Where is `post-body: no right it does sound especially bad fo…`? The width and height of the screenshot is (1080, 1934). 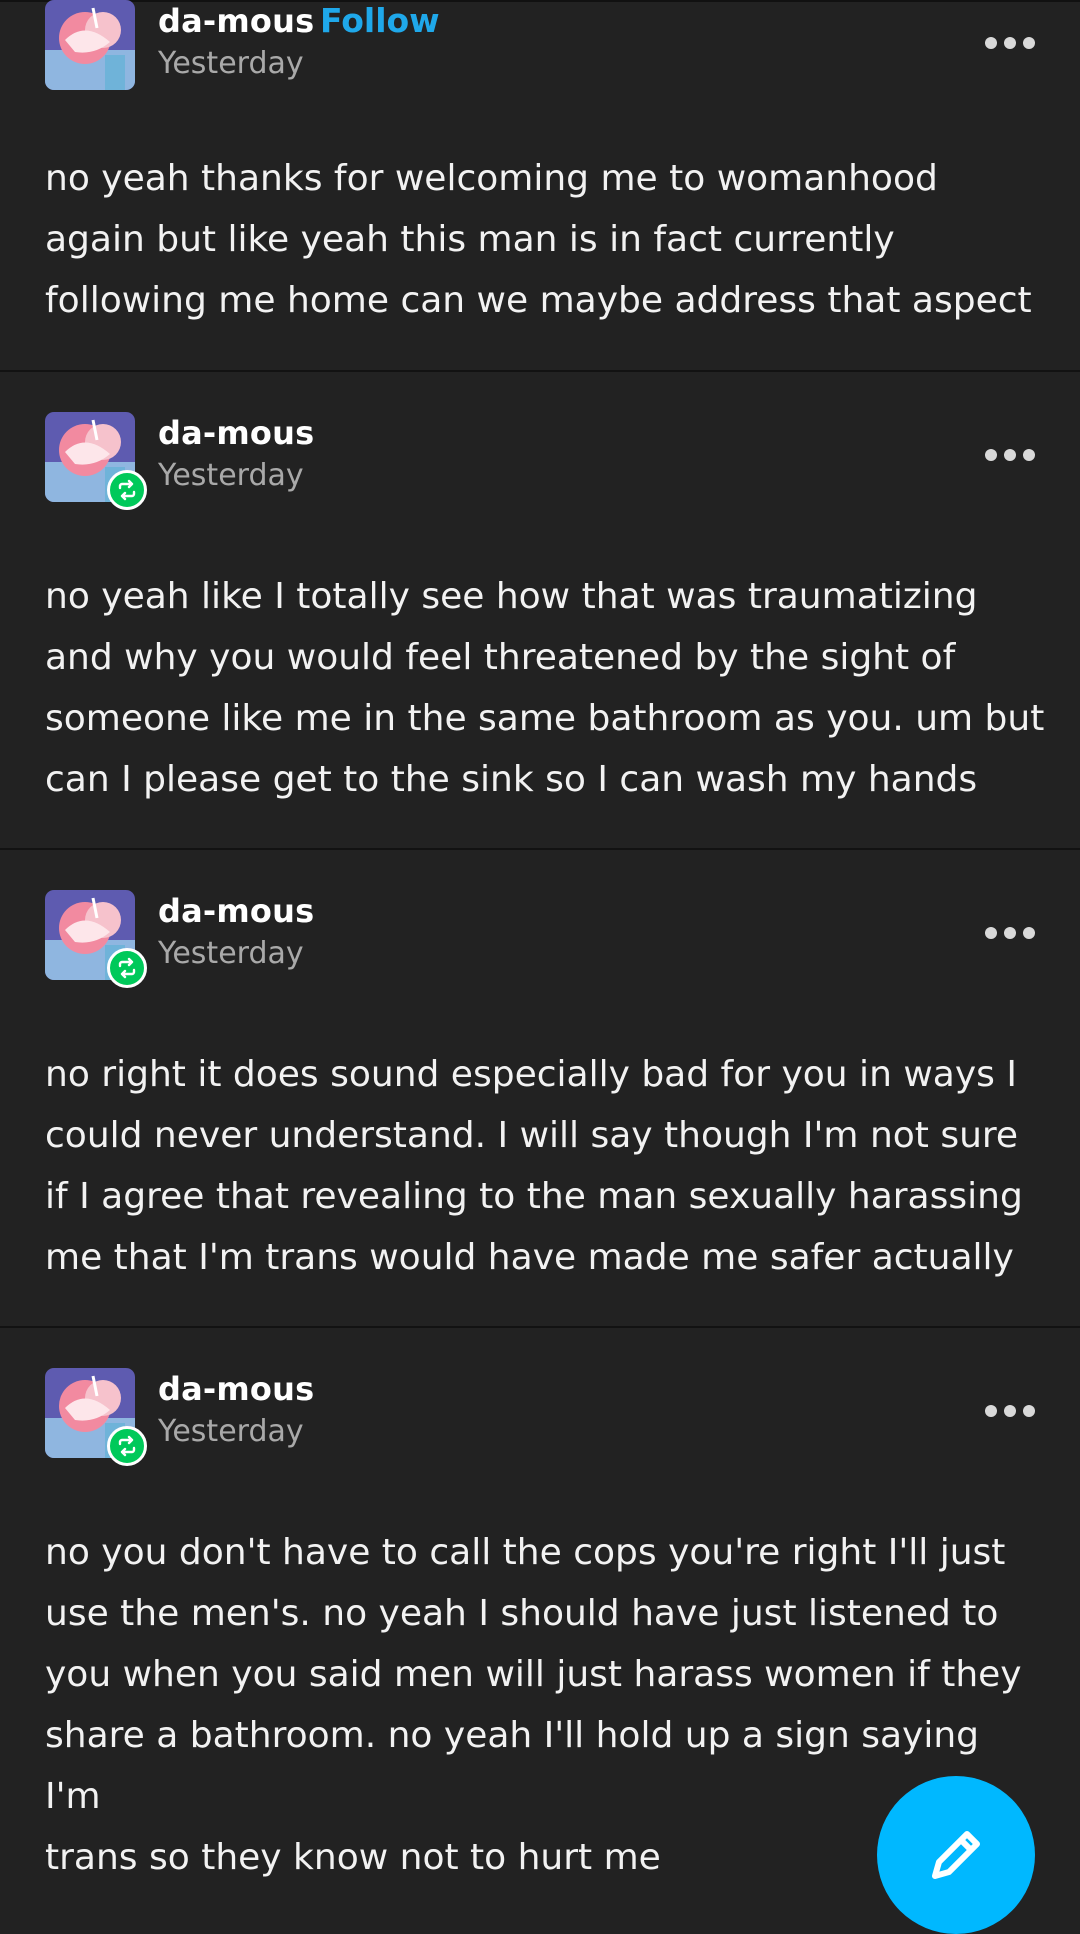
post-body: no right it does sound especially bad fo… is located at coordinates (534, 1166).